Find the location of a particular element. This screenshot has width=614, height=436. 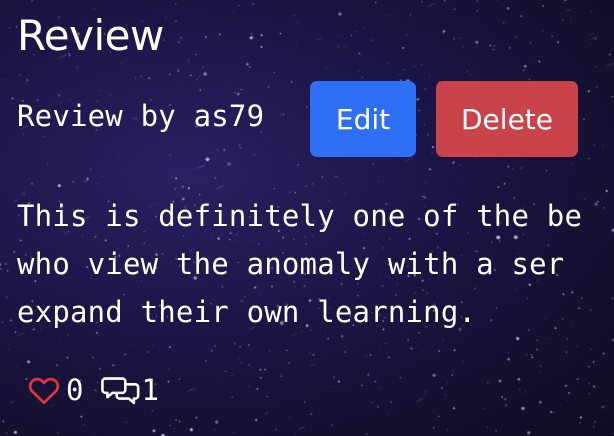

comment-stat: 1 is located at coordinates (130, 390).